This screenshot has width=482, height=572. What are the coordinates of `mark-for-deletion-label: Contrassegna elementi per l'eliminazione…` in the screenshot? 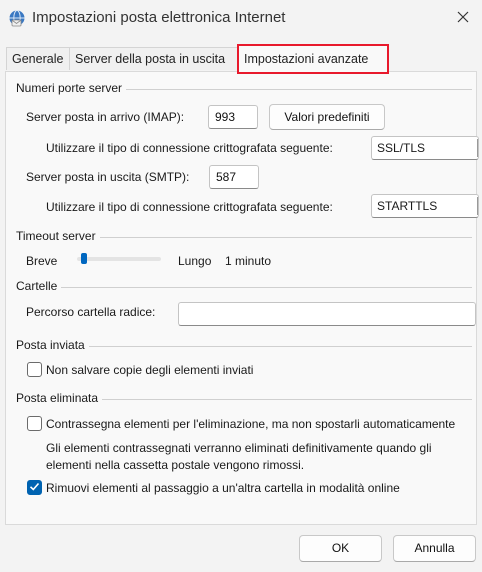 It's located at (250, 424).